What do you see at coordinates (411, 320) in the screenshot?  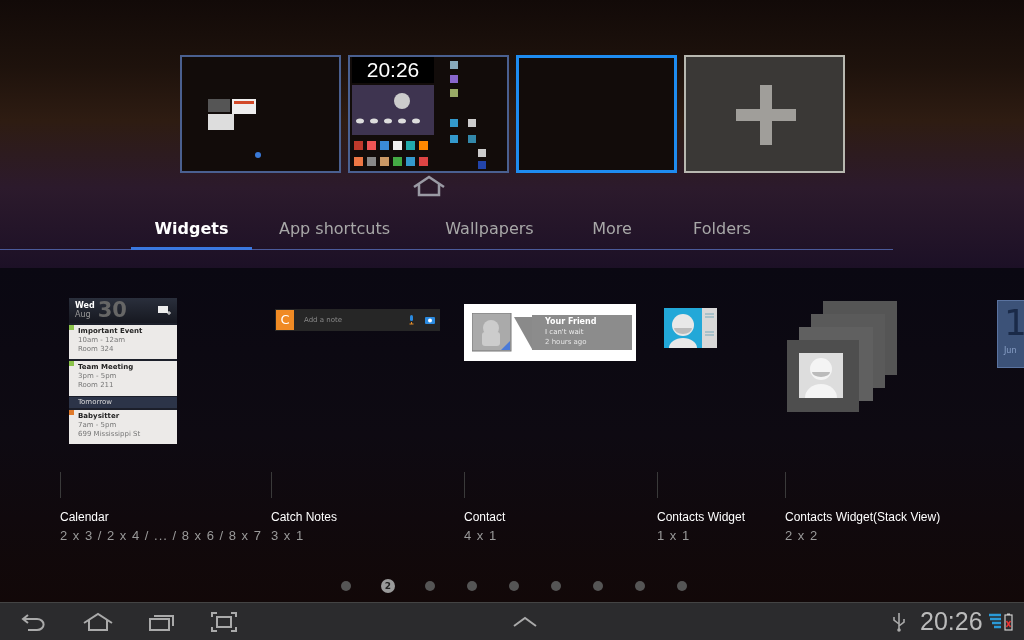 I see `microphone-icon` at bounding box center [411, 320].